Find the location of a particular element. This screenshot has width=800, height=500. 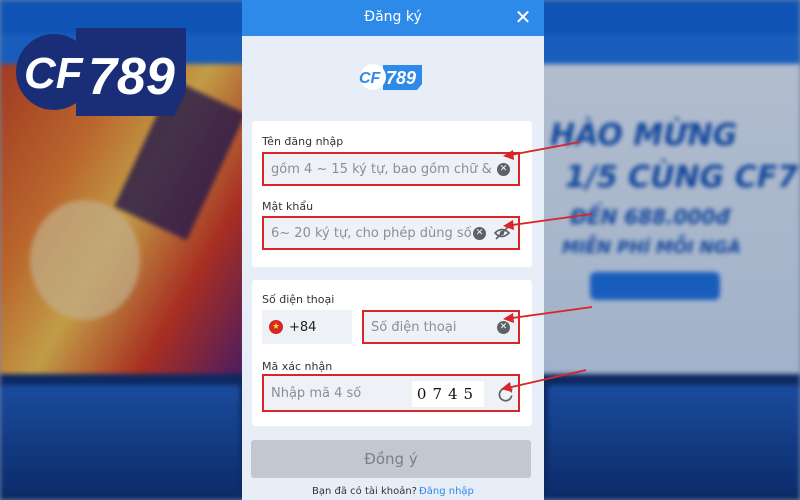

brand-logo-icon: CF 789 is located at coordinates (101, 72).